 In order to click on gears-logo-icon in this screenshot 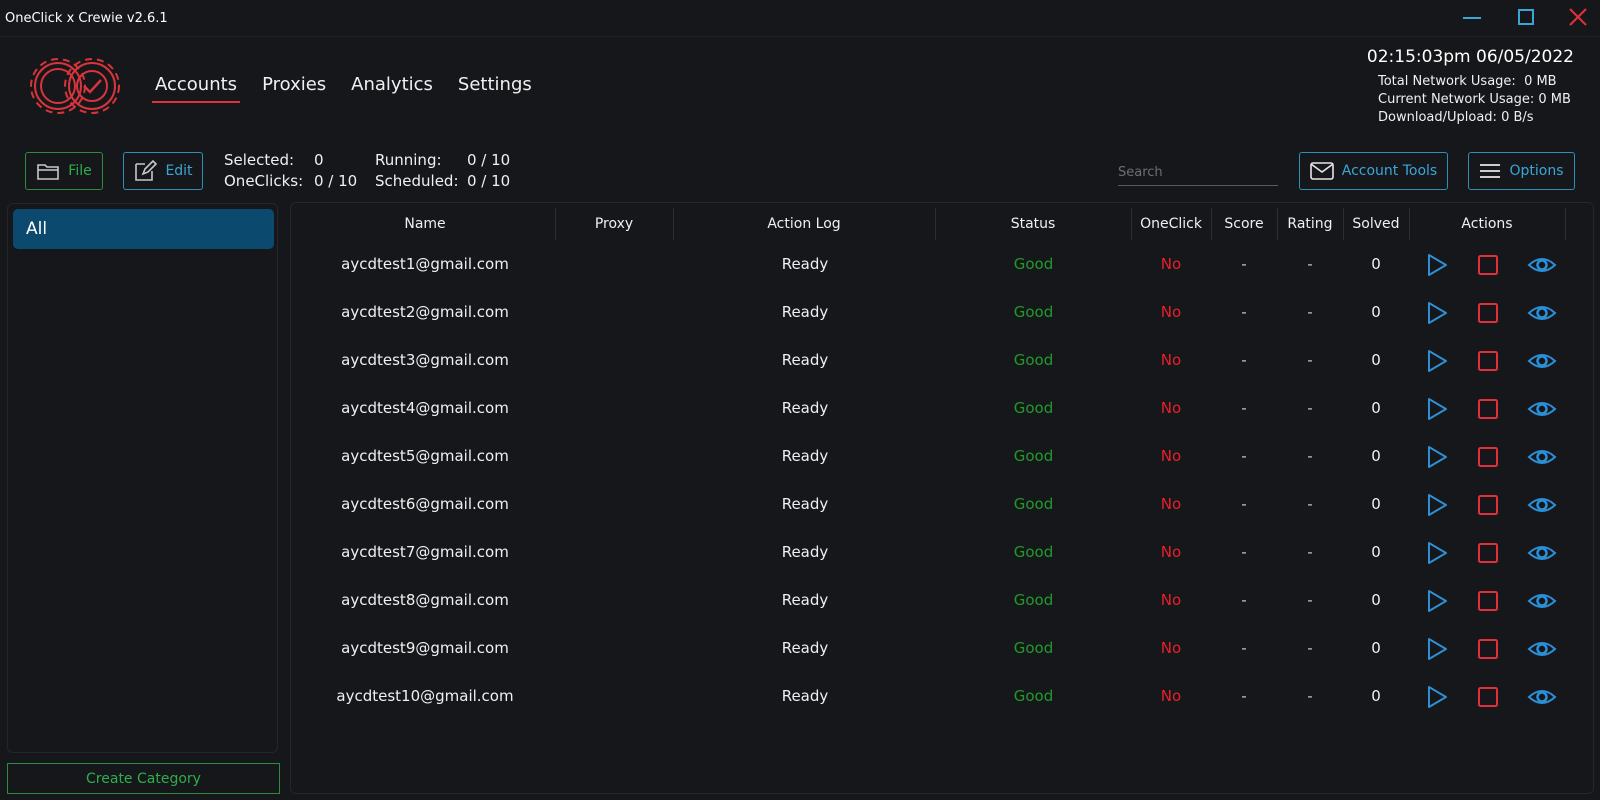, I will do `click(75, 86)`.